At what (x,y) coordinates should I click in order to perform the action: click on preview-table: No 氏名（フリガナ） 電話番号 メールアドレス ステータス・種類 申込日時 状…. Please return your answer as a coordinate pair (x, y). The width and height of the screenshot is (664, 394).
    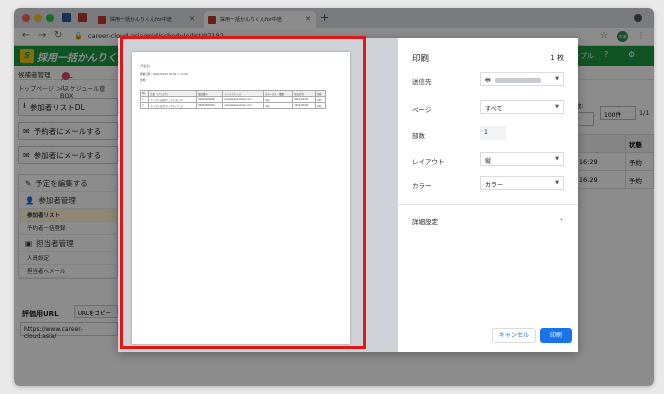
    Looking at the image, I should click on (233, 99).